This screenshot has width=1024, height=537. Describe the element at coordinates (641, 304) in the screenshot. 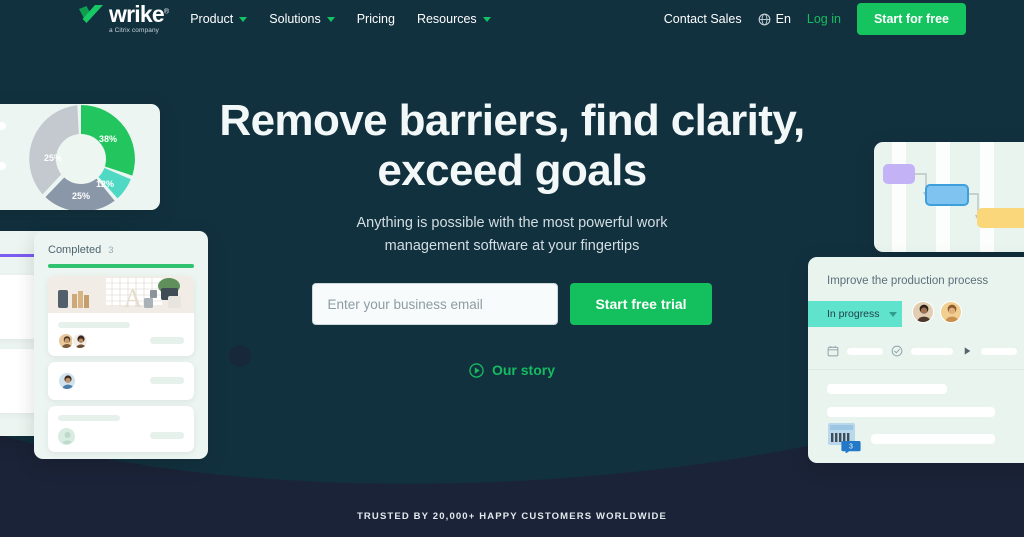

I see `start-free-trial-button: Start free trial` at that location.